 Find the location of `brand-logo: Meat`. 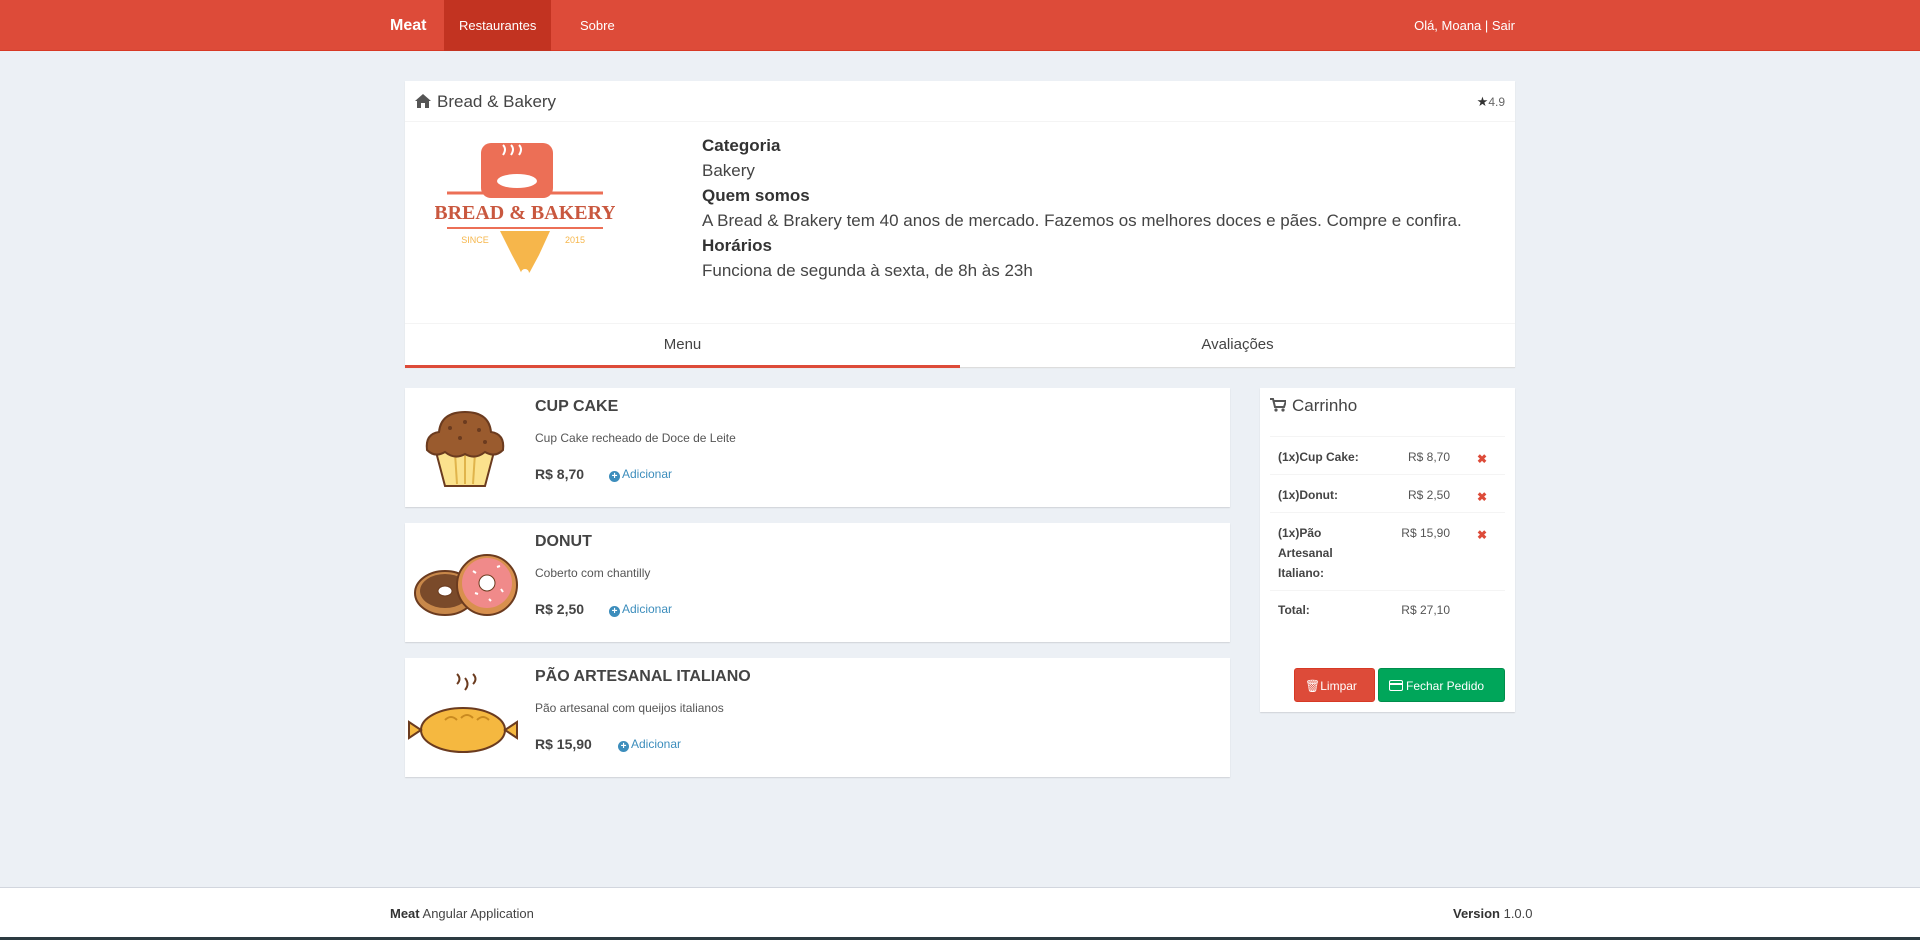

brand-logo: Meat is located at coordinates (408, 25).